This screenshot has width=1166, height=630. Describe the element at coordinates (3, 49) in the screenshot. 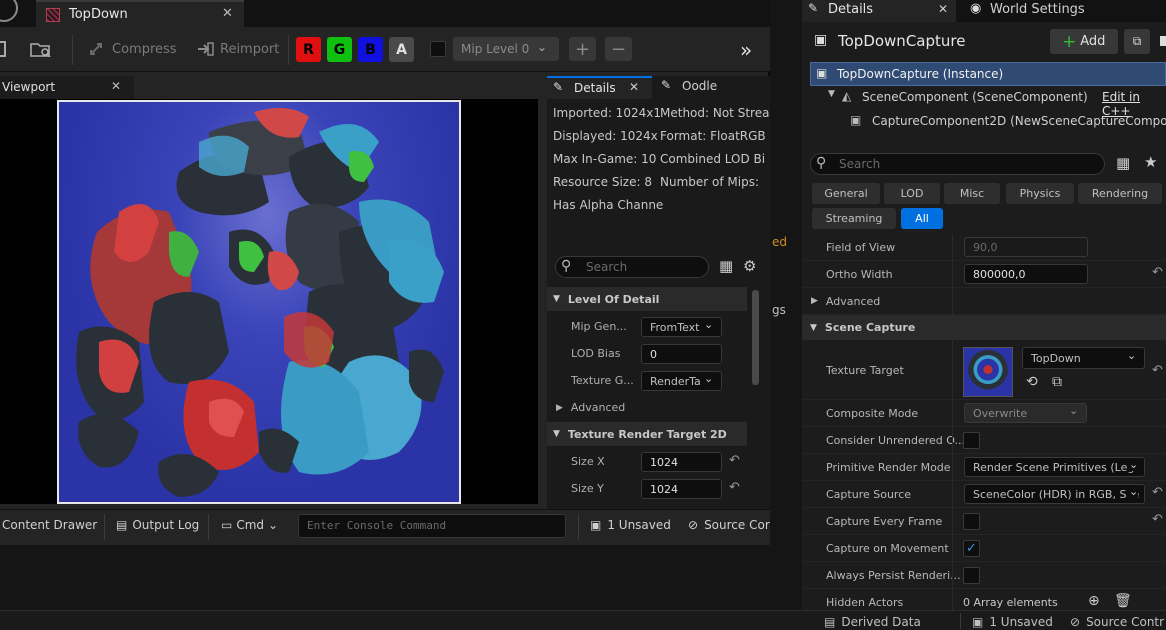

I see `save-icon` at that location.